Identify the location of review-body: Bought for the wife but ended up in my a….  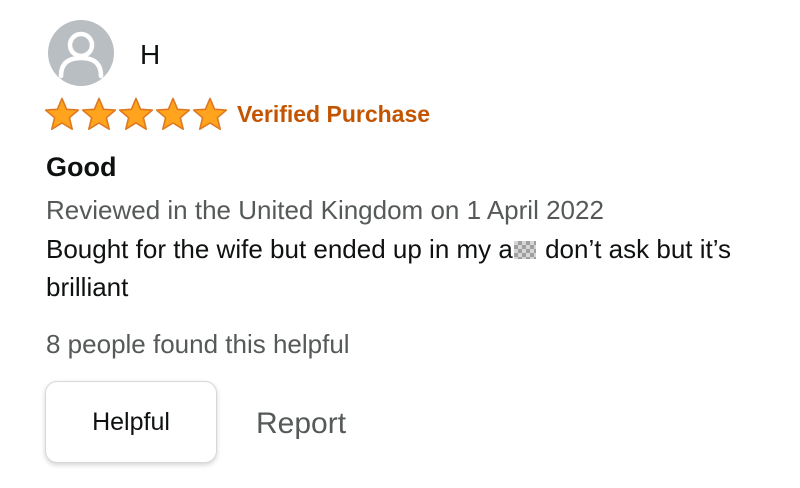
(411, 268).